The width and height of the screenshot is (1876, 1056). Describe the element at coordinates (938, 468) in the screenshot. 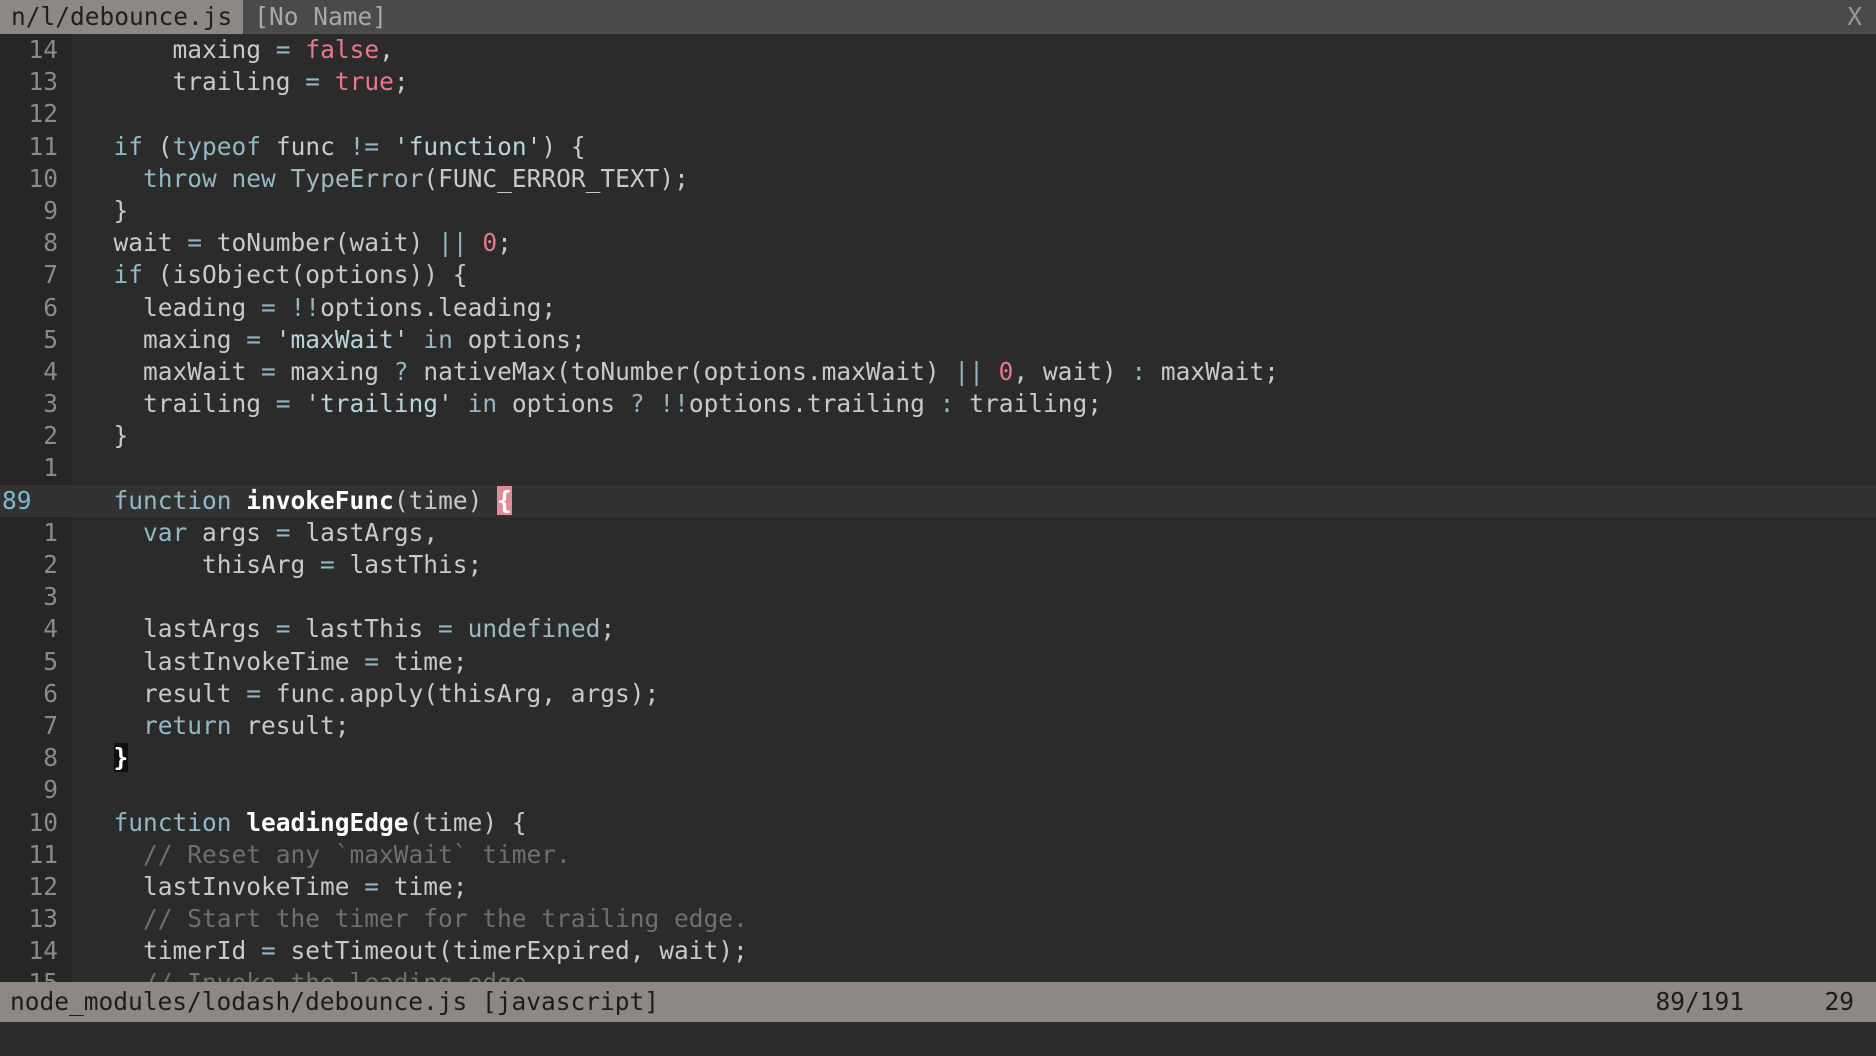

I see `code-line: 1` at that location.